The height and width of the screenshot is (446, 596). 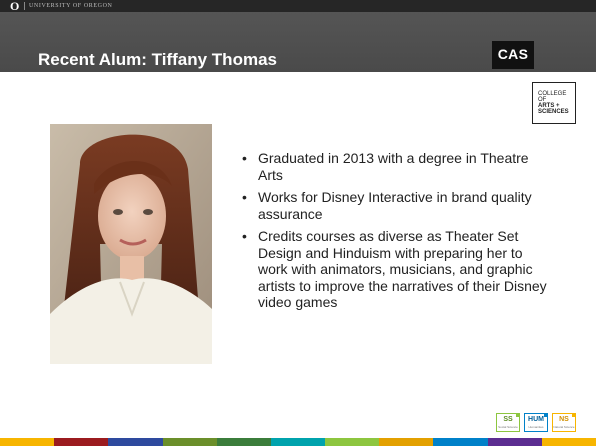 I want to click on cas-badge-text: CAS, so click(x=513, y=54).